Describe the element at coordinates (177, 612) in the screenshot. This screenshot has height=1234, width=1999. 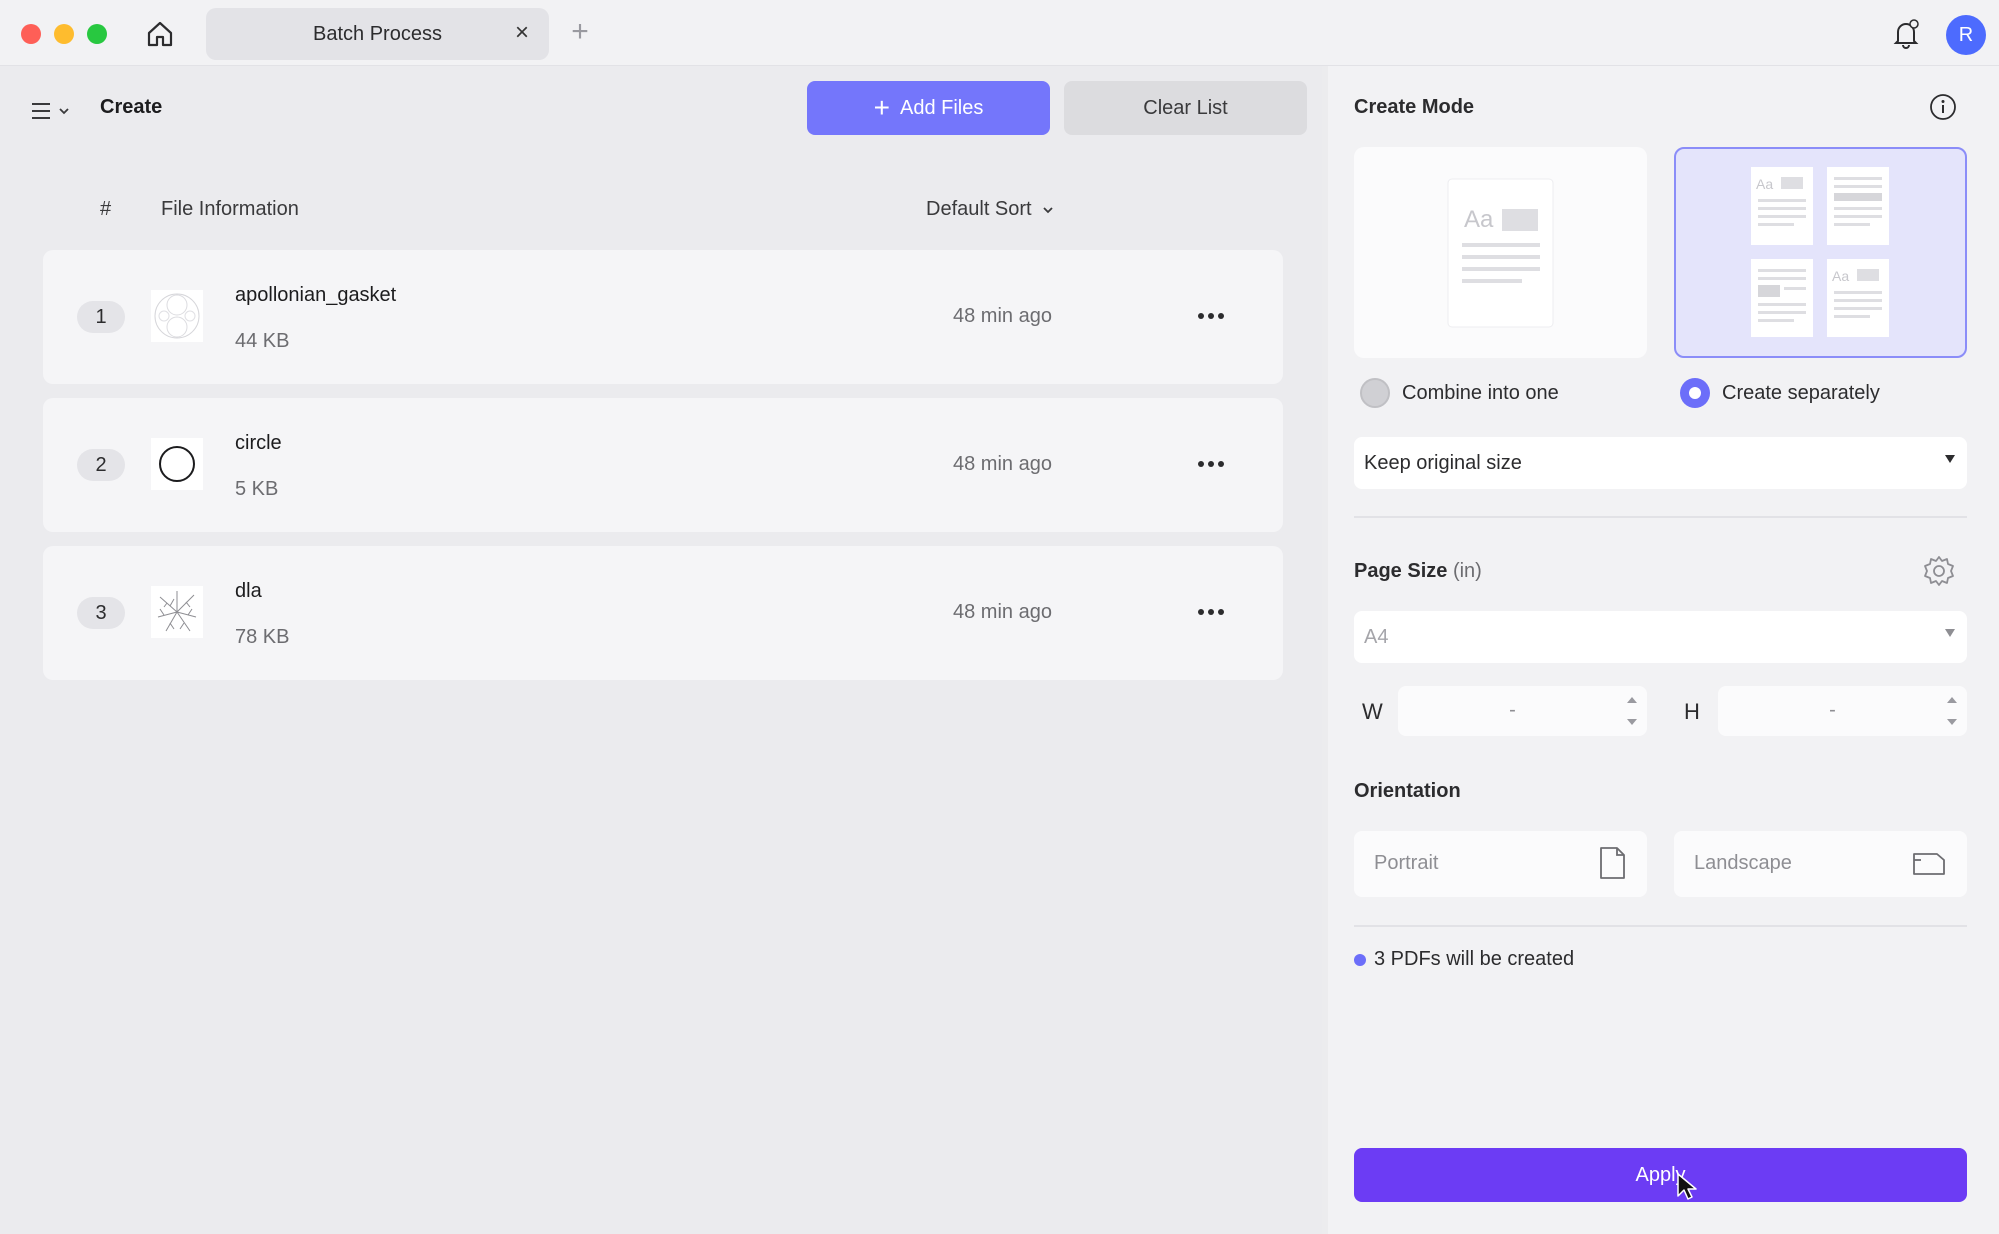
I see `dla-fractal-thumbnail` at that location.